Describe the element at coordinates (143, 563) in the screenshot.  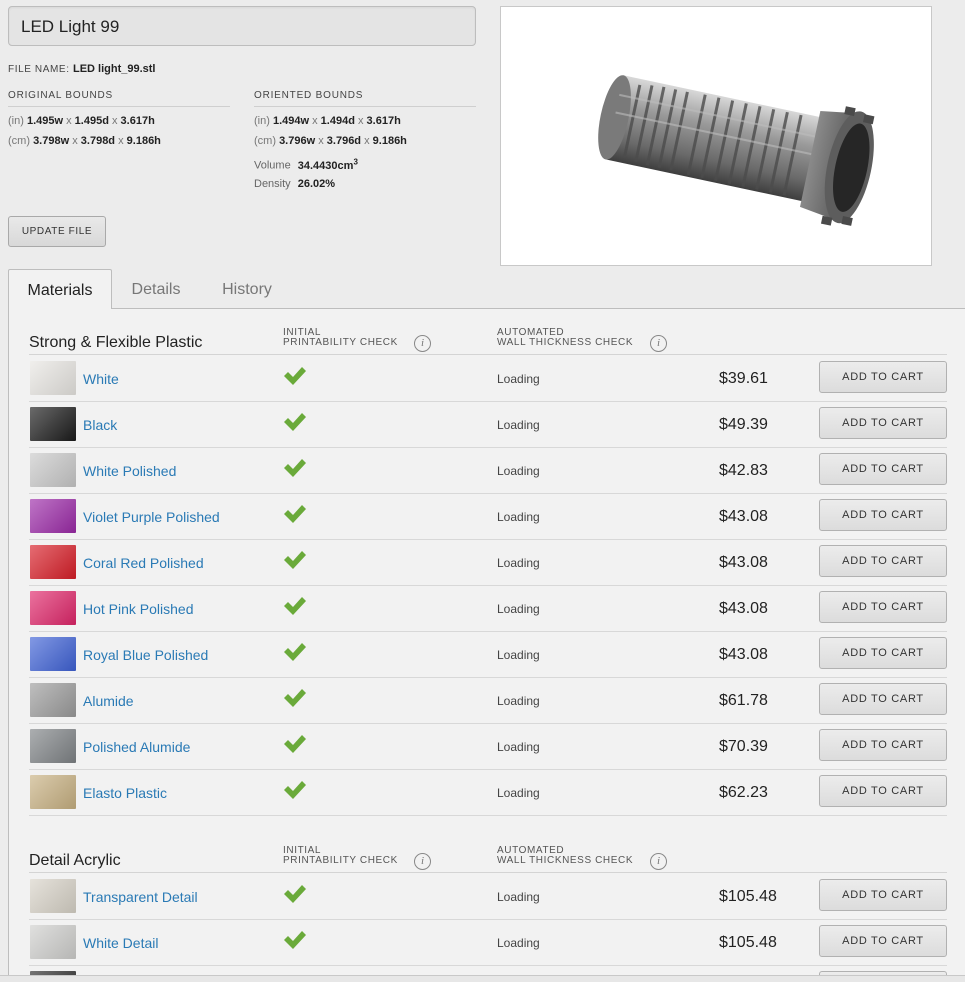
I see `material-name-link: Coral Red Polished` at that location.